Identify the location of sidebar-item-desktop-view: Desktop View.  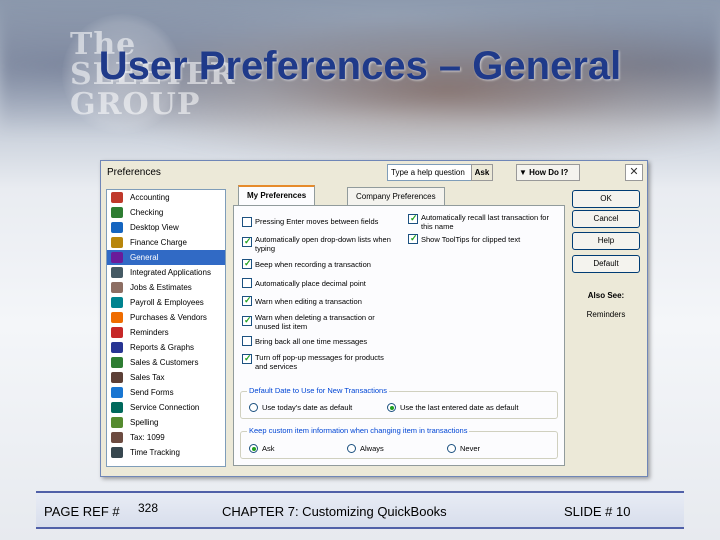
(166, 227).